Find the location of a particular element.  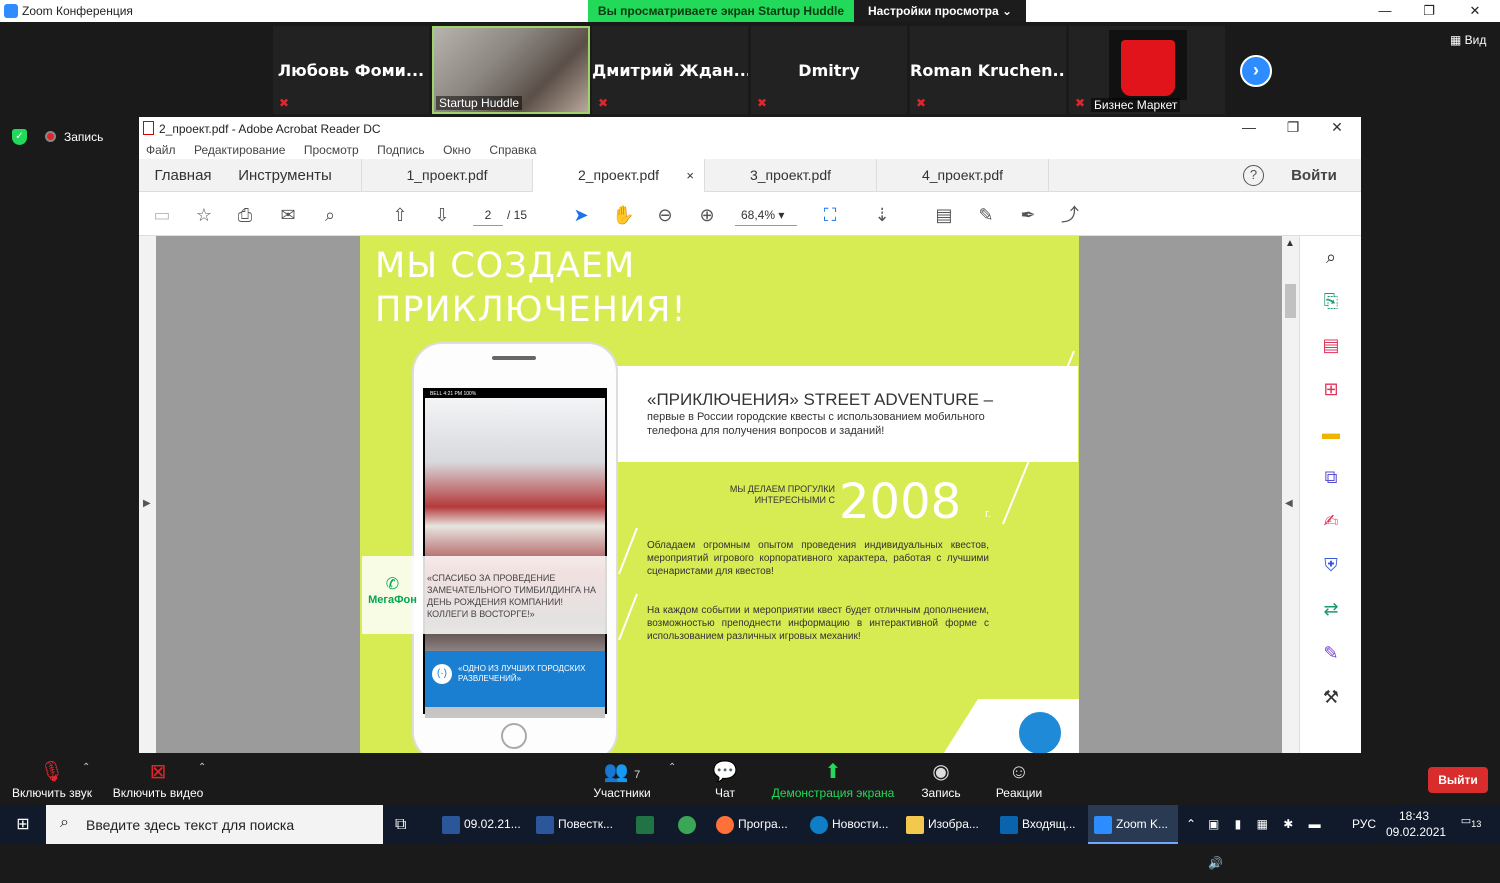

participant-tile: Roman Kruchen... ✖ is located at coordinates (988, 70).